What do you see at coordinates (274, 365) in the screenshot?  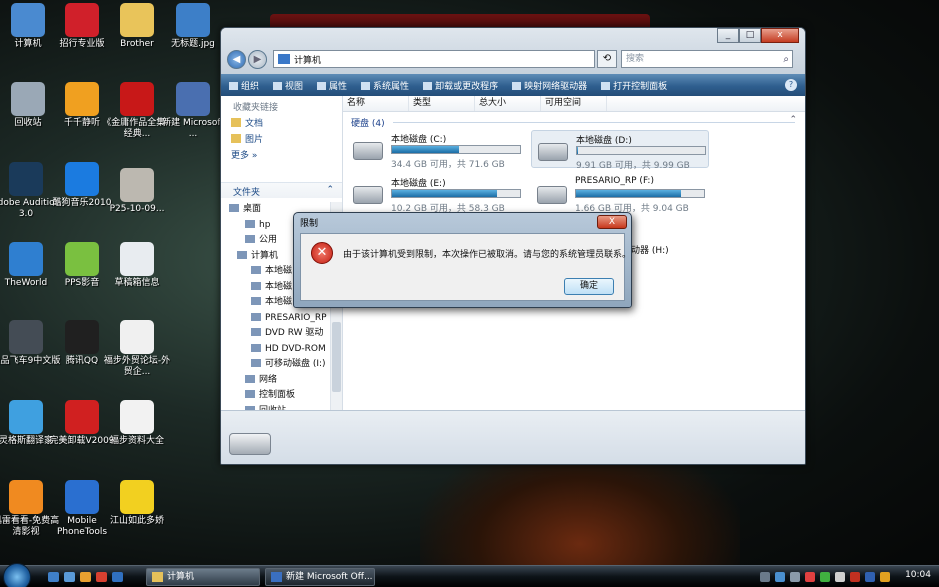 I see `tree-item: 可移动磁盘 (I:)` at bounding box center [274, 365].